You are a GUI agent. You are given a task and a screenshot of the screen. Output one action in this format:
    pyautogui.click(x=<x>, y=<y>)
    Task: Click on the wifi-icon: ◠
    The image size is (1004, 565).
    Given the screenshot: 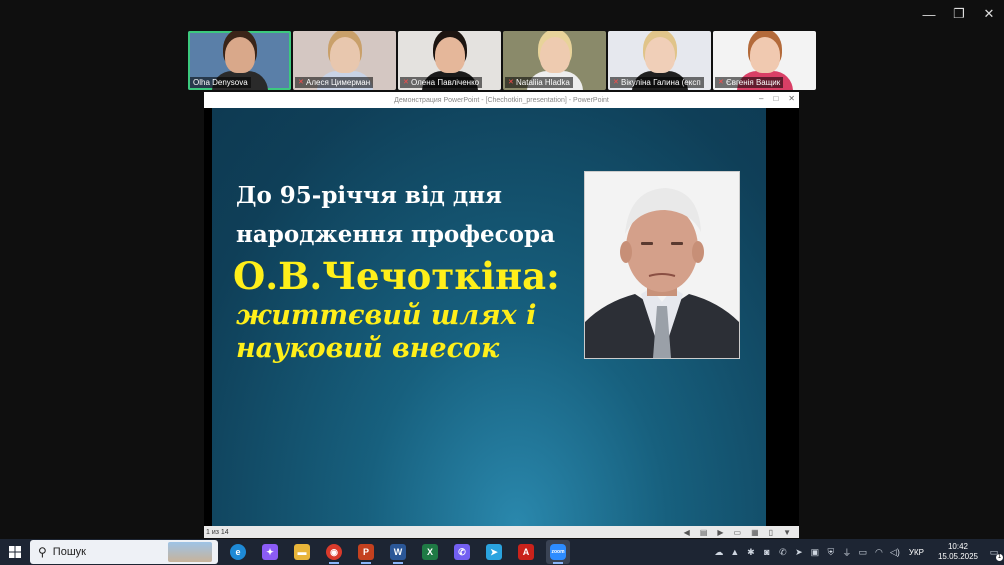 What is the action you would take?
    pyautogui.click(x=879, y=552)
    